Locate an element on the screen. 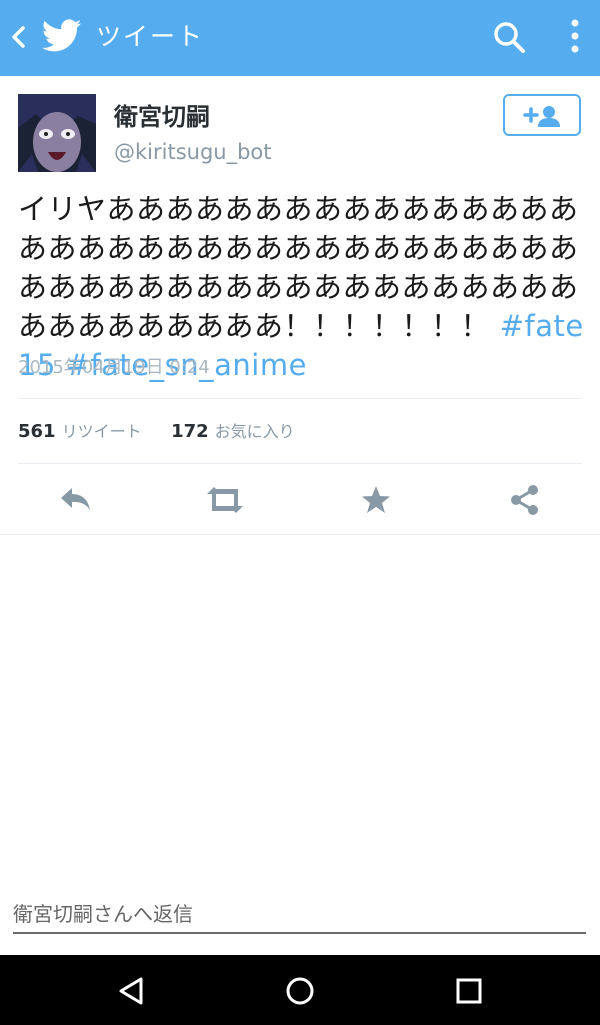  app-bar: ツイート is located at coordinates (300, 38).